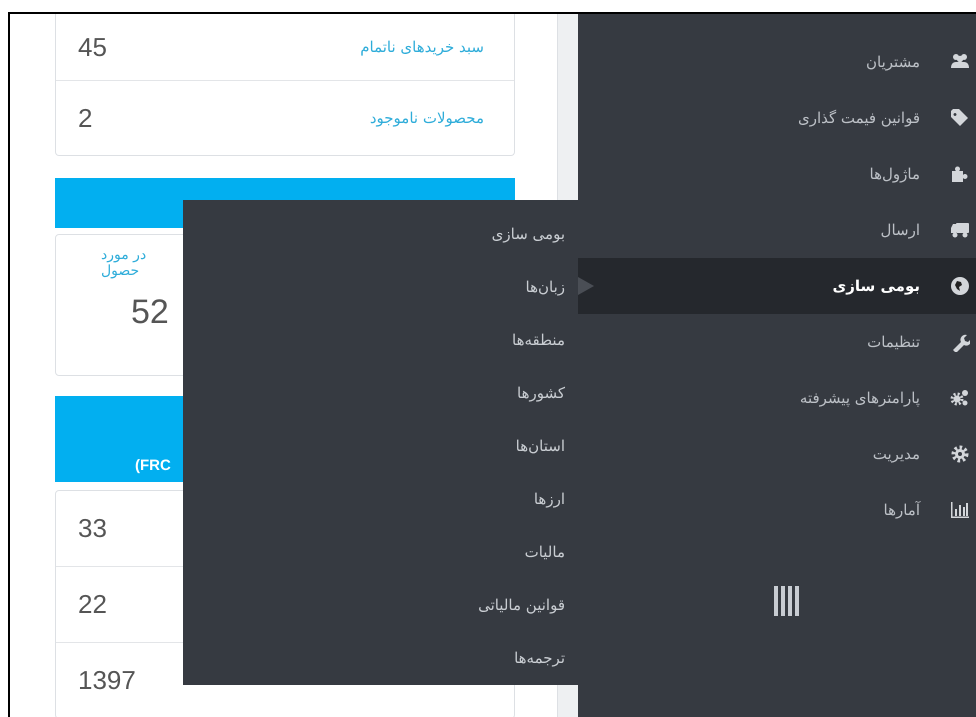  I want to click on sidebar-item: آمارها, so click(777, 510).